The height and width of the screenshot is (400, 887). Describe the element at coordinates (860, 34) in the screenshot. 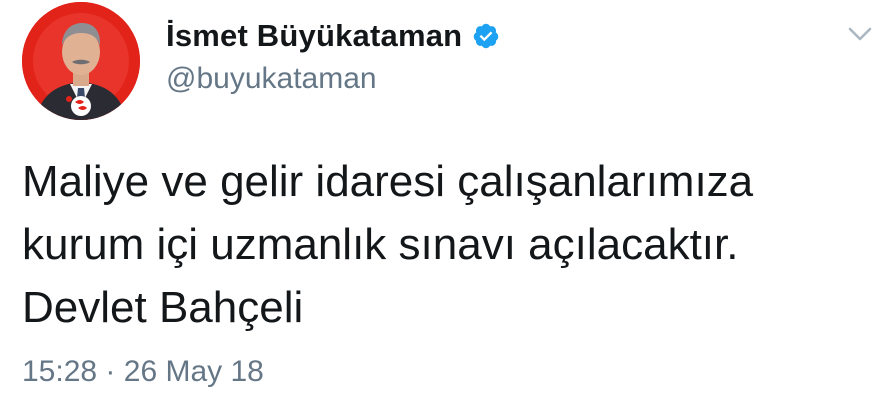

I see `chevron-down-icon` at that location.